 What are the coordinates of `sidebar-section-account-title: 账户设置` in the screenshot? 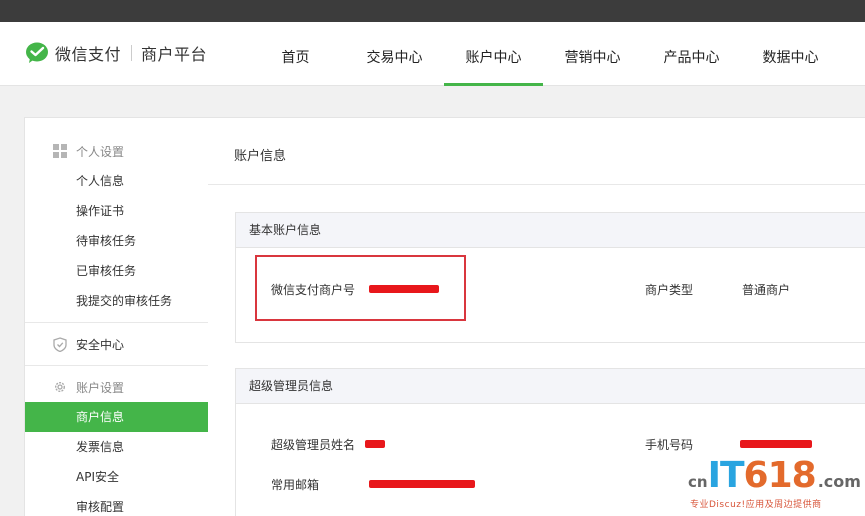 It's located at (100, 387).